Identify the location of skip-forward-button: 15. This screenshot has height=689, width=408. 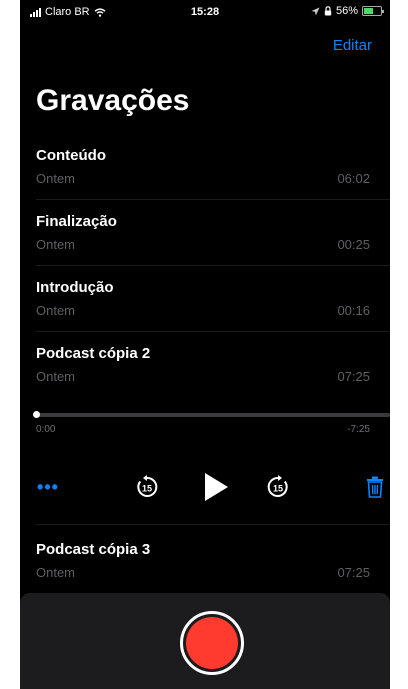
(278, 487).